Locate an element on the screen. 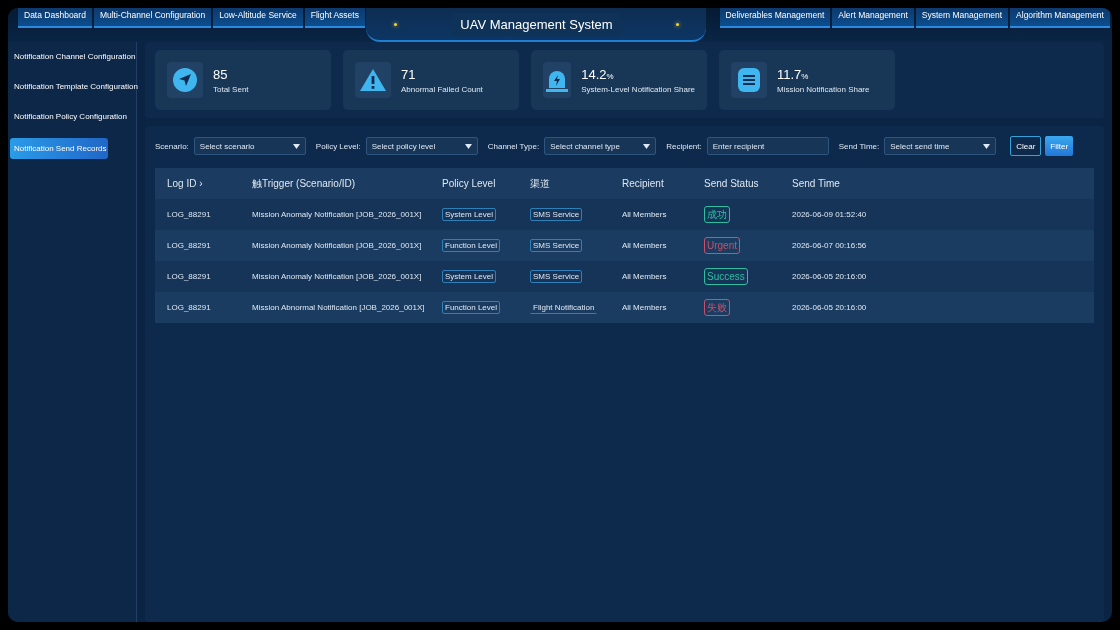 The width and height of the screenshot is (1120, 630). select-field: Select channel type is located at coordinates (600, 146).